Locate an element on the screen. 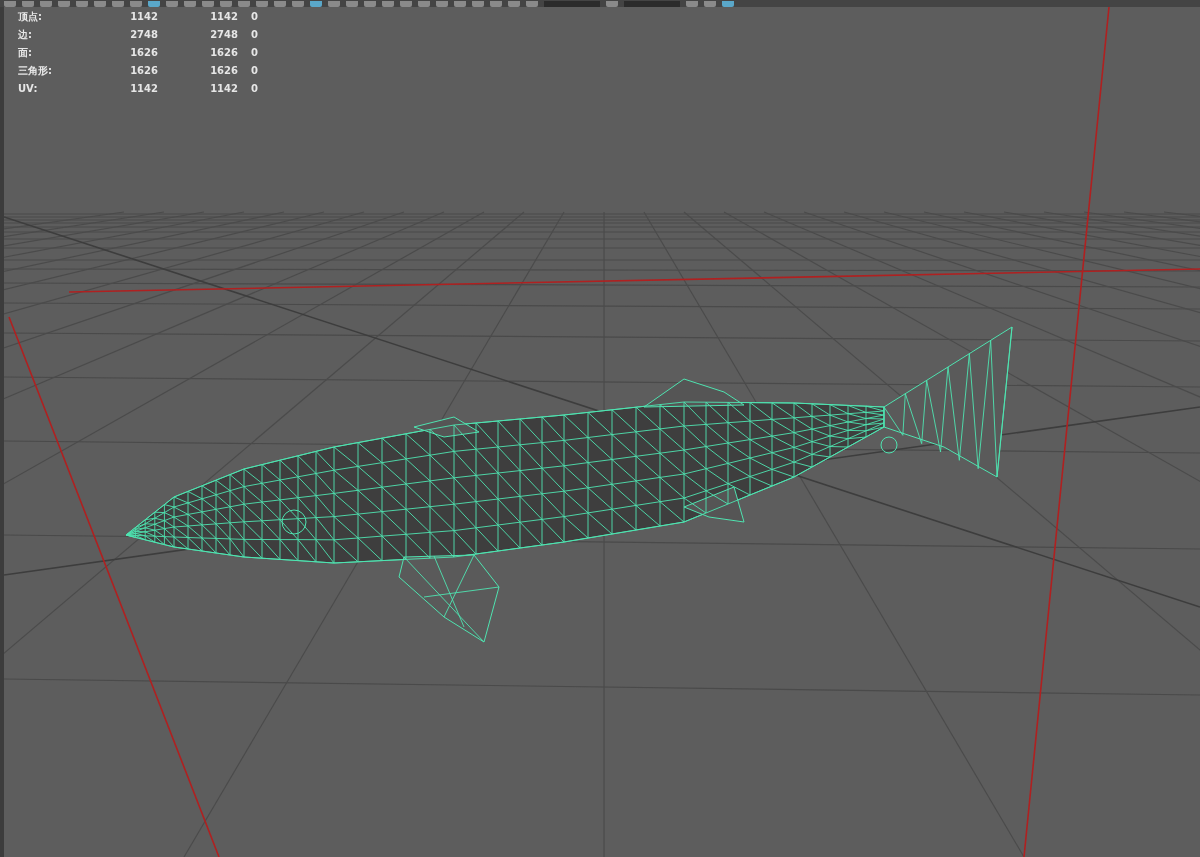 The height and width of the screenshot is (857, 1200). stat-label: 三角形: is located at coordinates (35, 71).